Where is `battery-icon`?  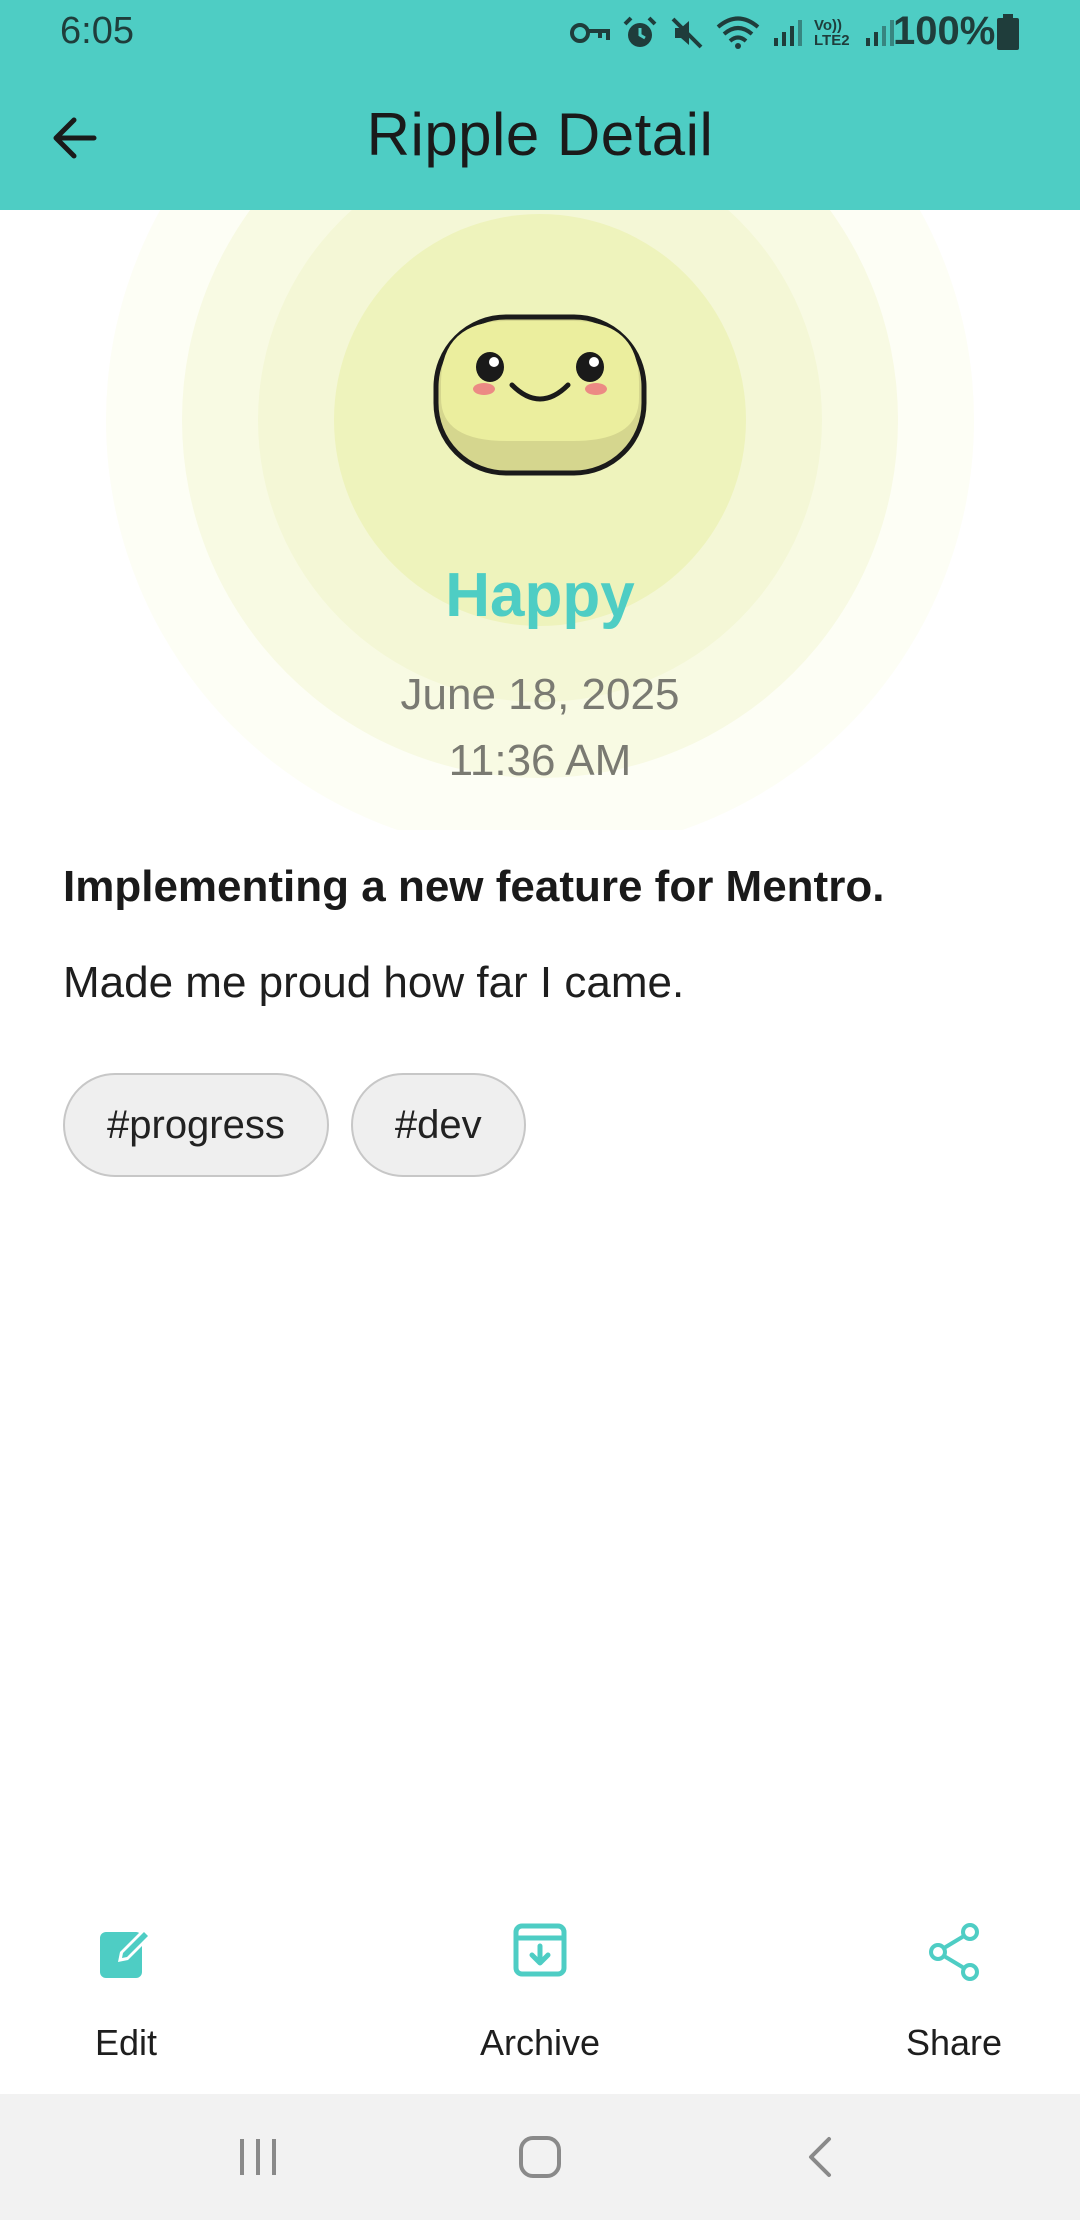 battery-icon is located at coordinates (1008, 32).